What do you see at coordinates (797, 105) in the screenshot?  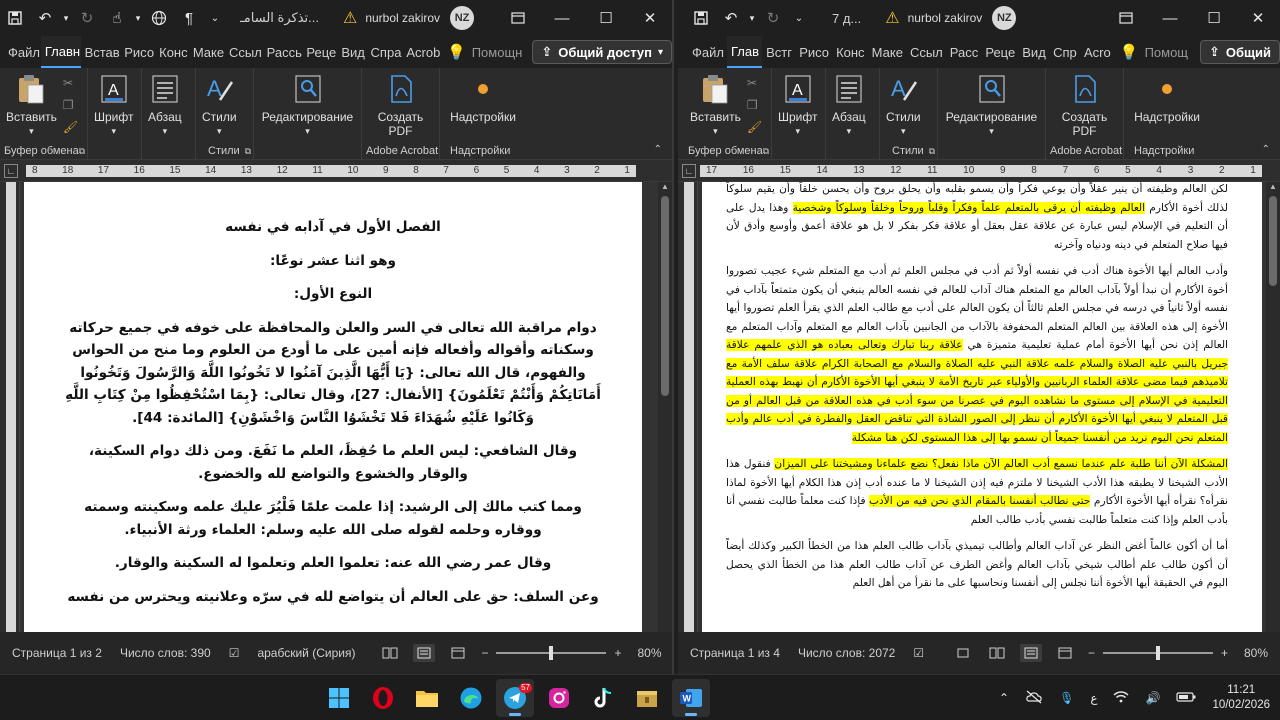 I see `font-button: A Шрифт ▾` at bounding box center [797, 105].